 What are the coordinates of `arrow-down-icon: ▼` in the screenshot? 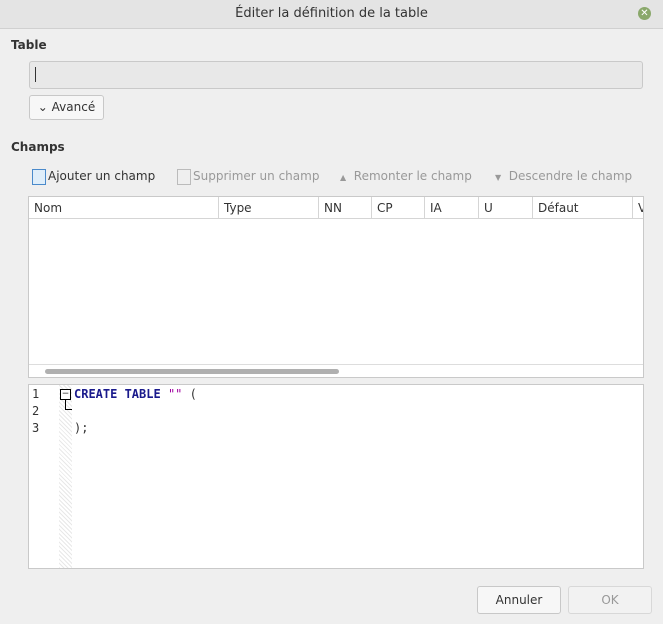 It's located at (498, 177).